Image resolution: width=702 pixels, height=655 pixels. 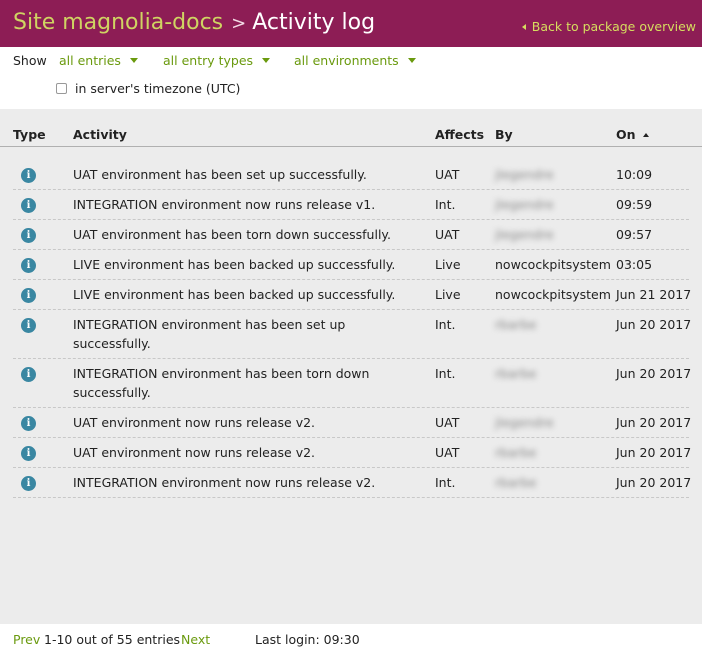 I want to click on page-title: Site magnolia-docs > Activity log, so click(x=194, y=23).